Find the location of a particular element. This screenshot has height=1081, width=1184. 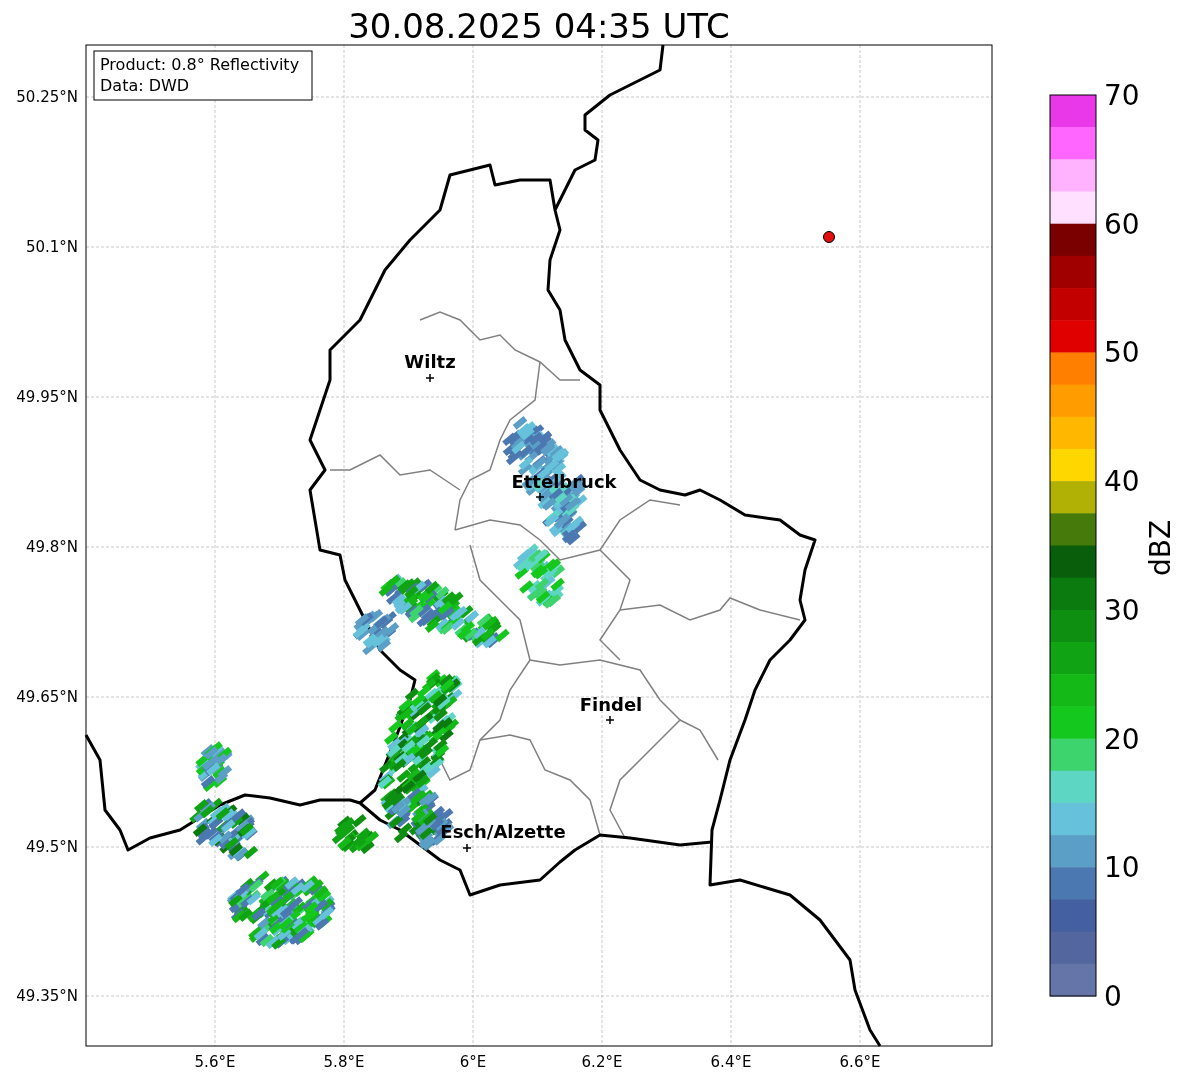

colorbar-label: dBZ is located at coordinates (1160, 548).